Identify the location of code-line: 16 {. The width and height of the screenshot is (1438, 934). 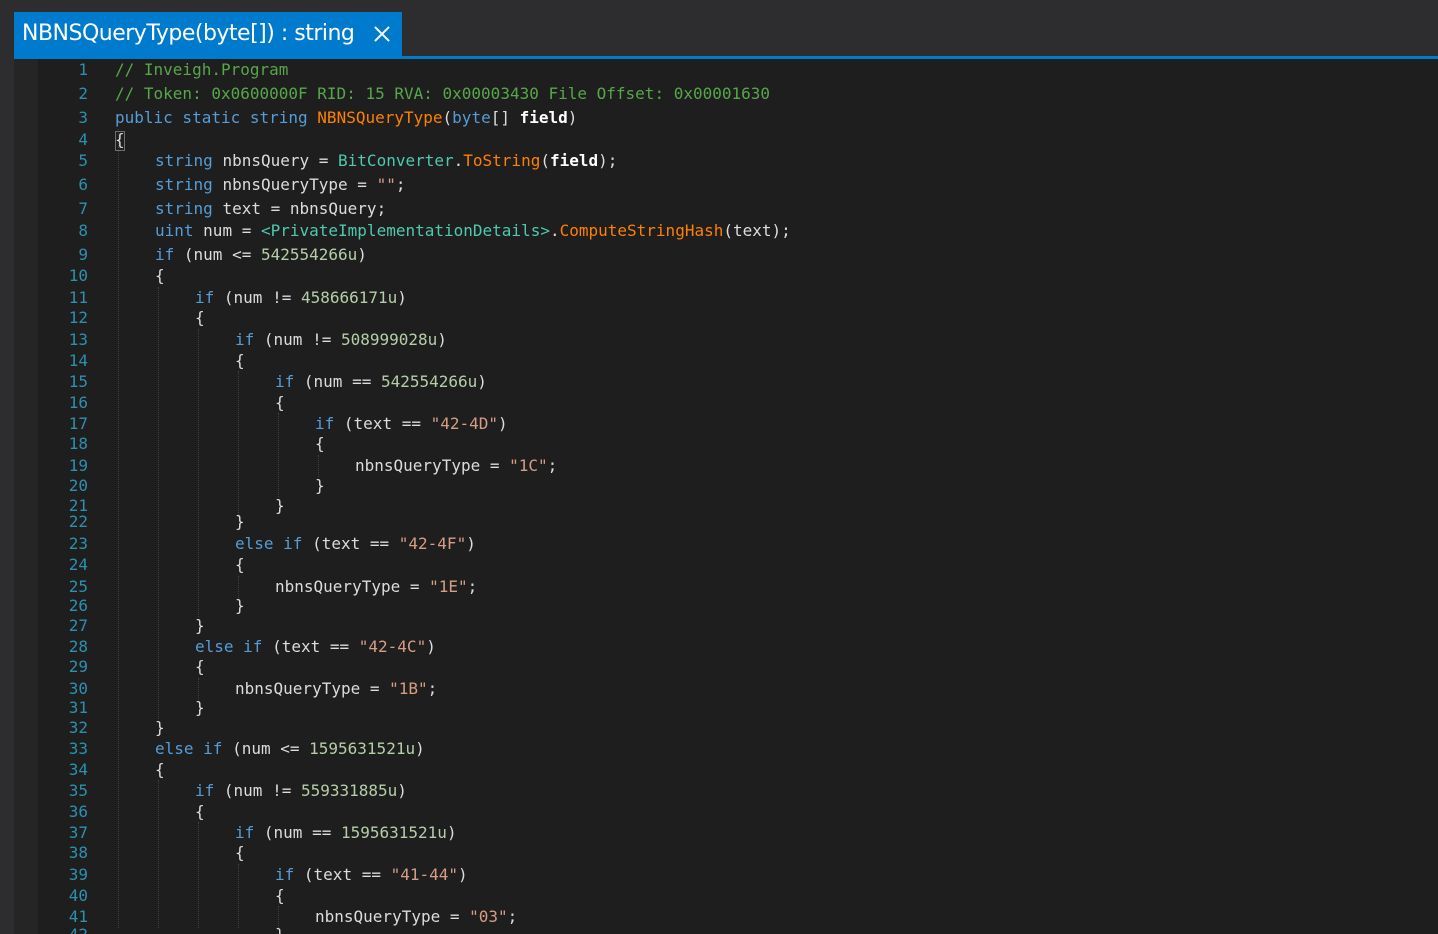
(726, 403).